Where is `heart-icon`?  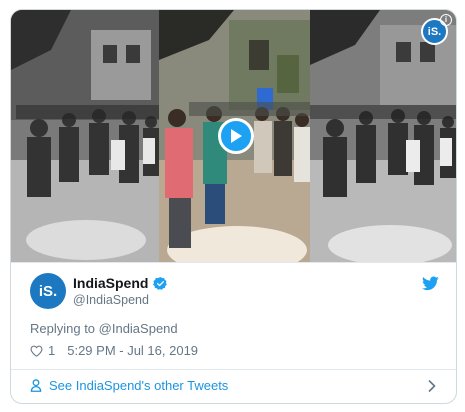 heart-icon is located at coordinates (36, 351).